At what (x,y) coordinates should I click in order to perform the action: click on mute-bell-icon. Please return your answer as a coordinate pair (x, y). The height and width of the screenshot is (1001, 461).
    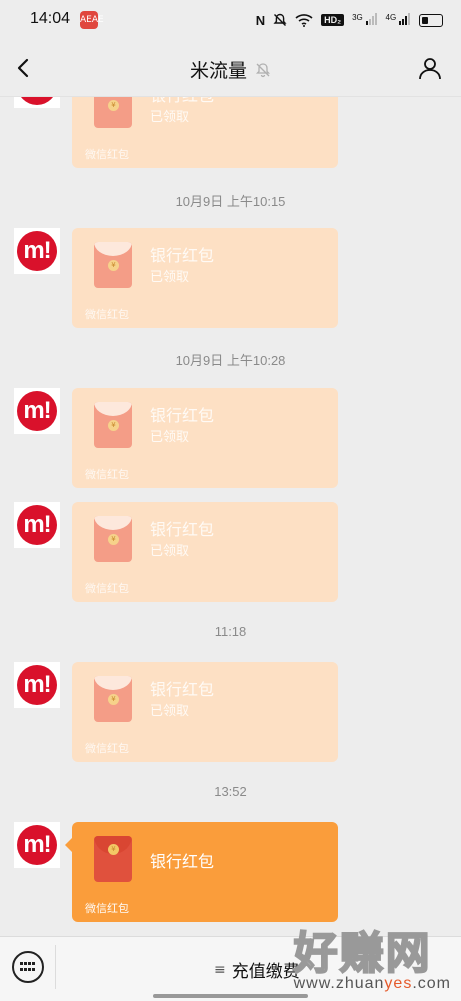
    Looking at the image, I should click on (280, 19).